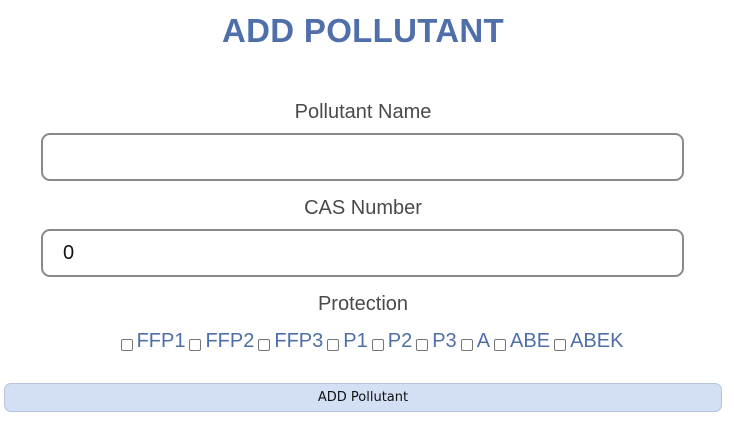 This screenshot has width=734, height=432. I want to click on protection-option: ABE, so click(520, 341).